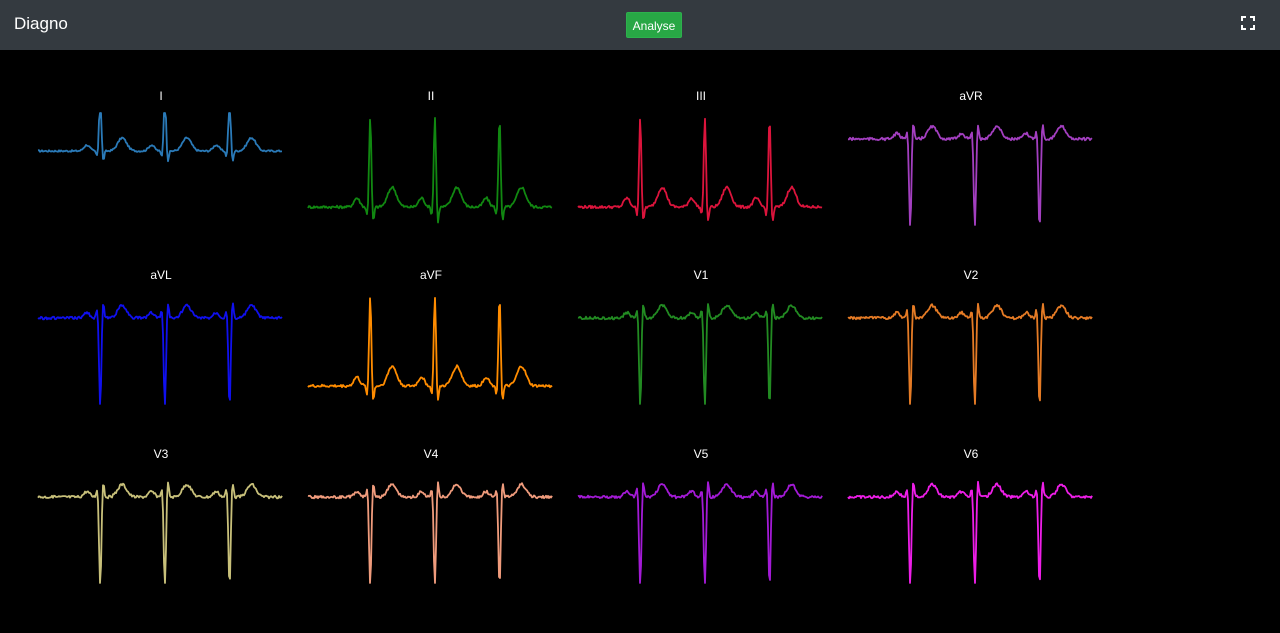 The height and width of the screenshot is (633, 1280). I want to click on analyse-button: Analyse, so click(654, 25).